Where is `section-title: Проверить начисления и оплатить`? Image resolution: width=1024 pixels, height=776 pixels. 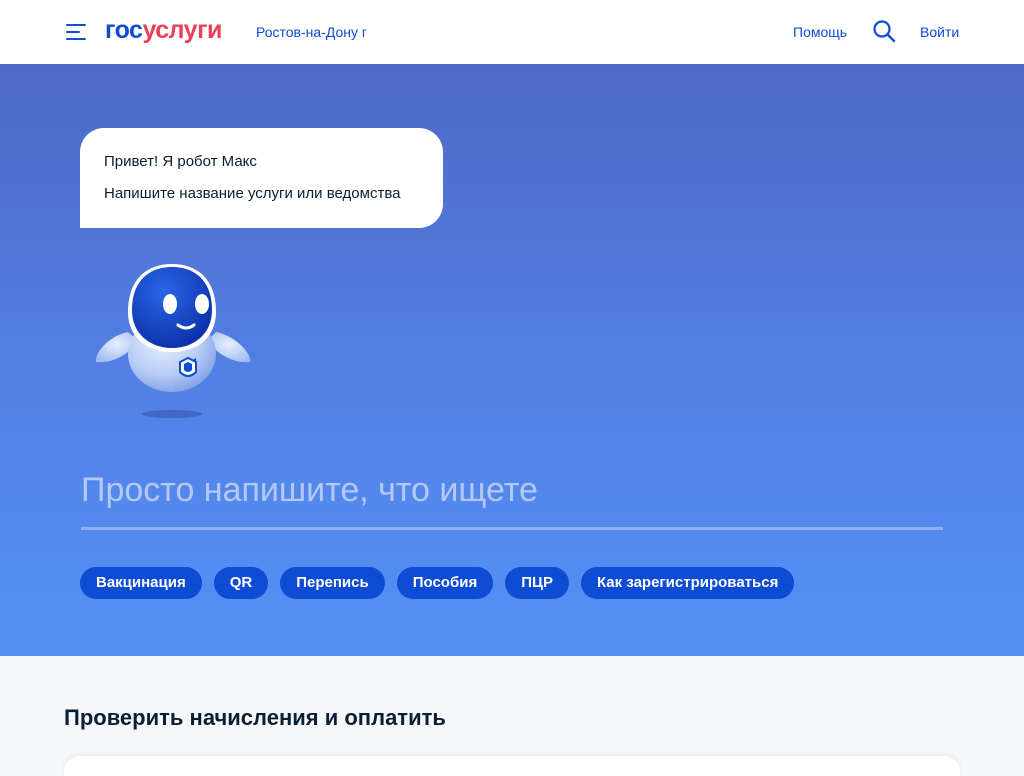 section-title: Проверить начисления и оплатить is located at coordinates (255, 717).